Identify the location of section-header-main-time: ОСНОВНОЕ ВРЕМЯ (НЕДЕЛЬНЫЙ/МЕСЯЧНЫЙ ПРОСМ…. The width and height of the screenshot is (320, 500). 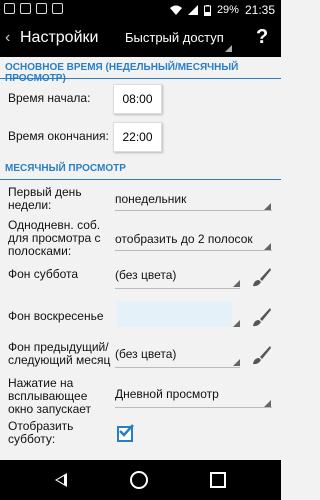
(140, 70).